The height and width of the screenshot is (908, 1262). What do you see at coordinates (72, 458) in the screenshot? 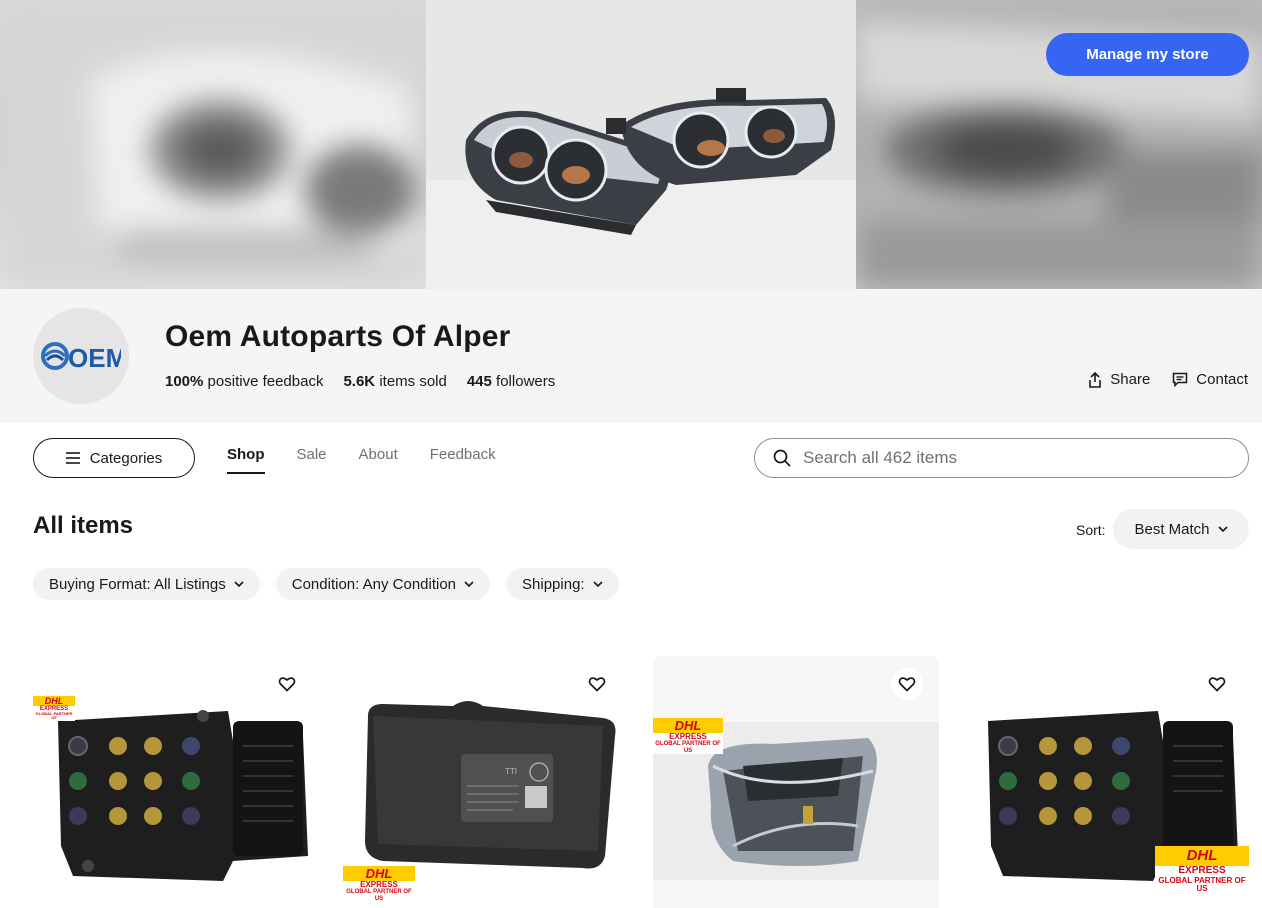
I see `menu-icon` at bounding box center [72, 458].